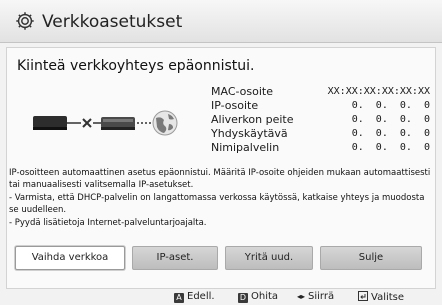  I want to click on hint-label: Edell., so click(201, 296).